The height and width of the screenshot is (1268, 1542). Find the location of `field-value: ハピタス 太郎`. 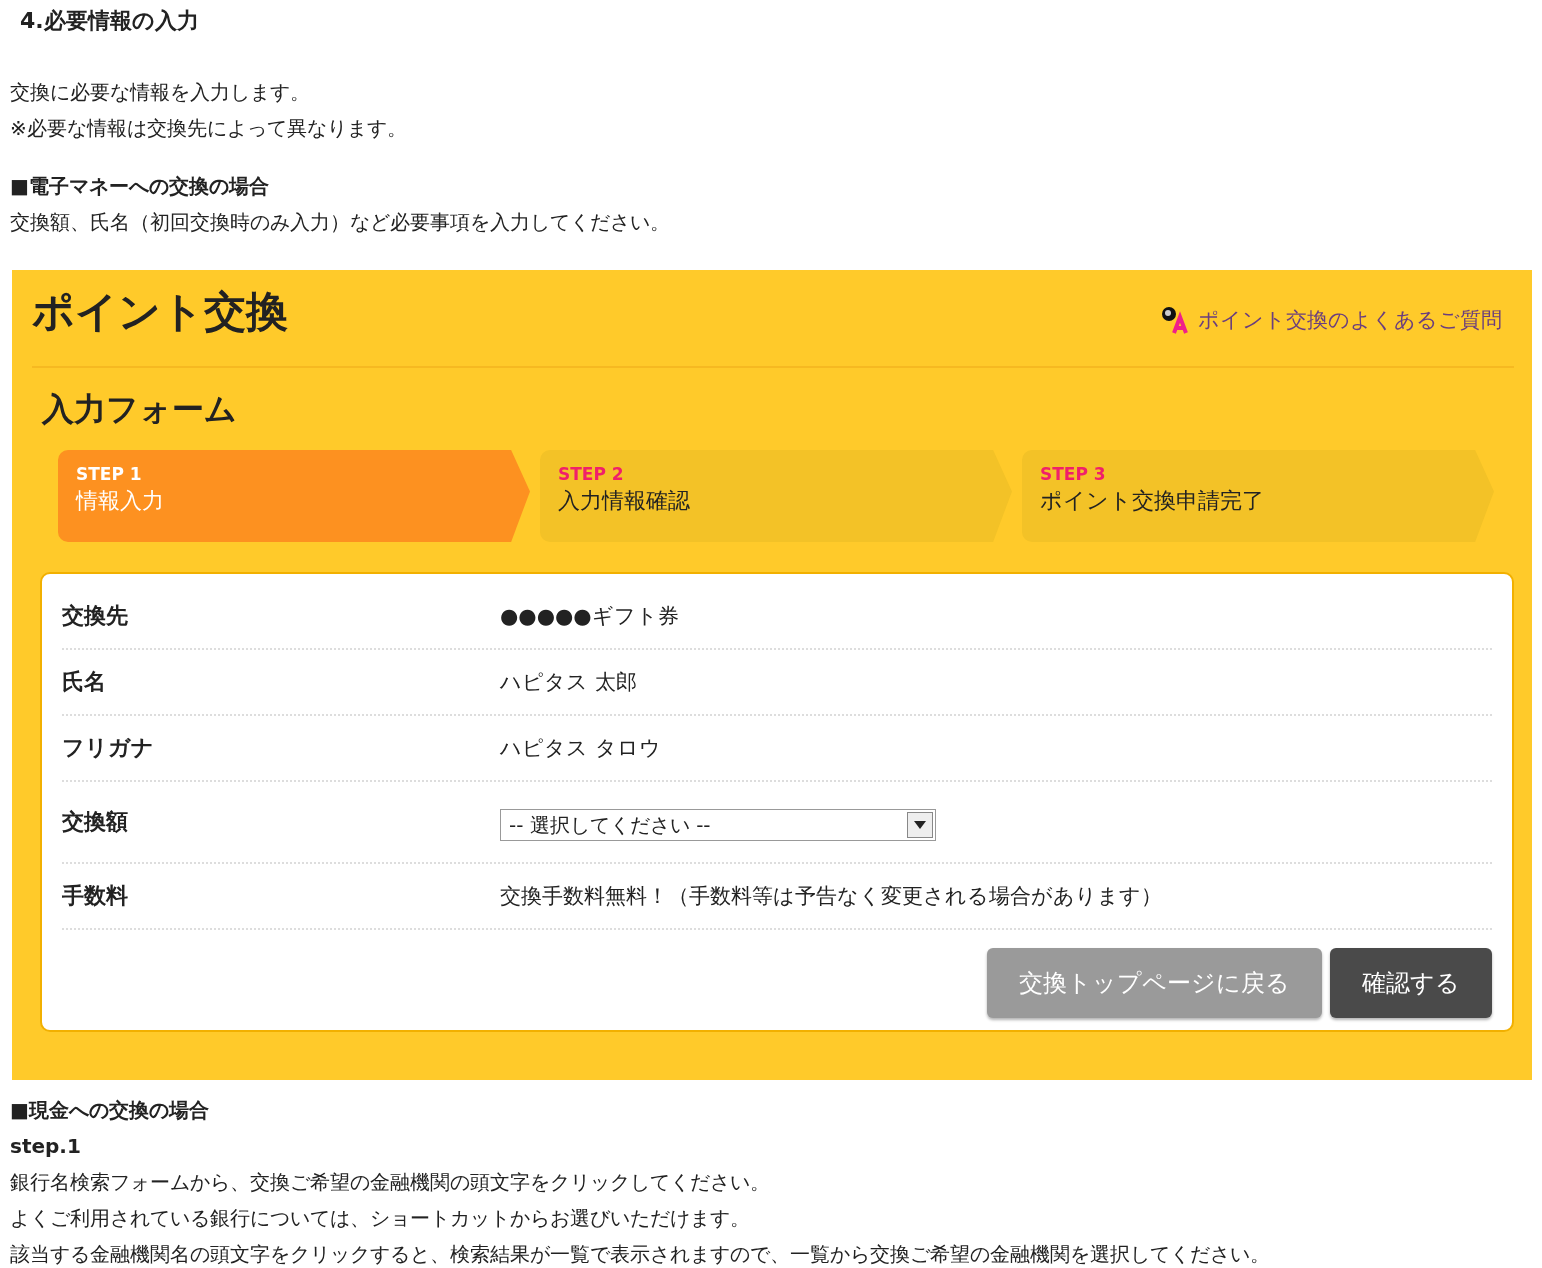

field-value: ハピタス 太郎 is located at coordinates (568, 682).